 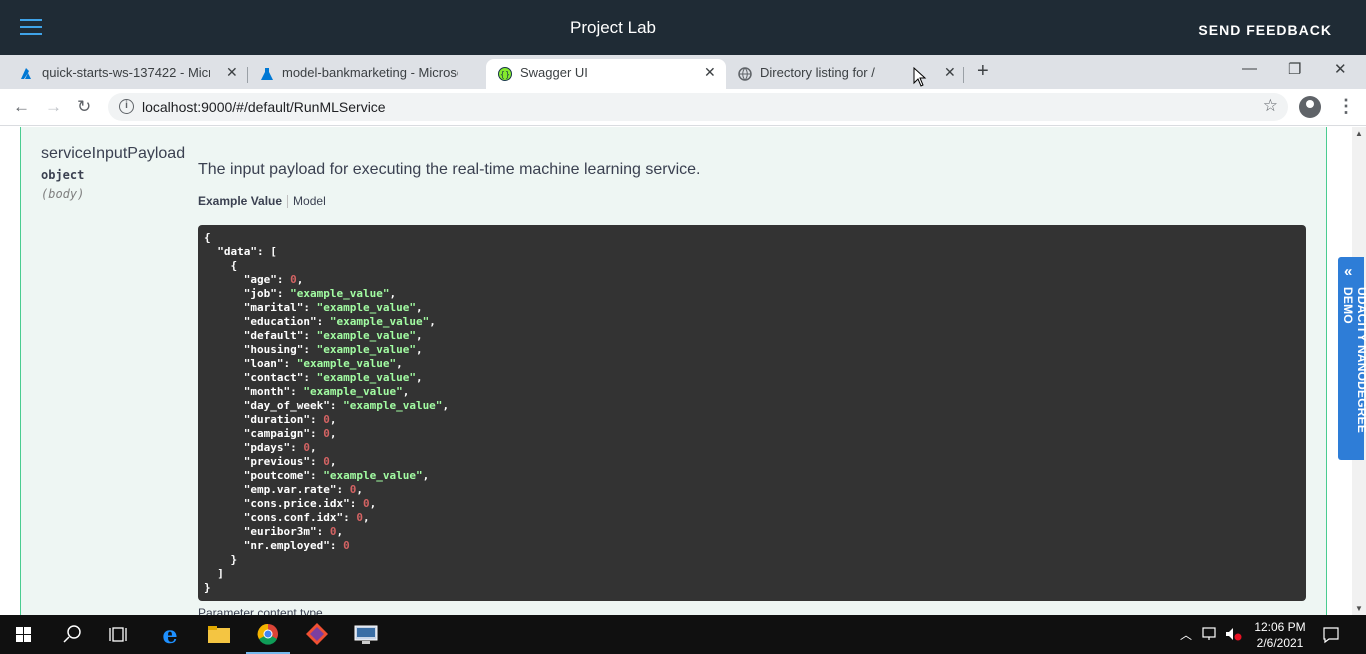 I want to click on windows-taskbar: e ︿ 12:06 PM 2/6/2021, so click(x=683, y=634).